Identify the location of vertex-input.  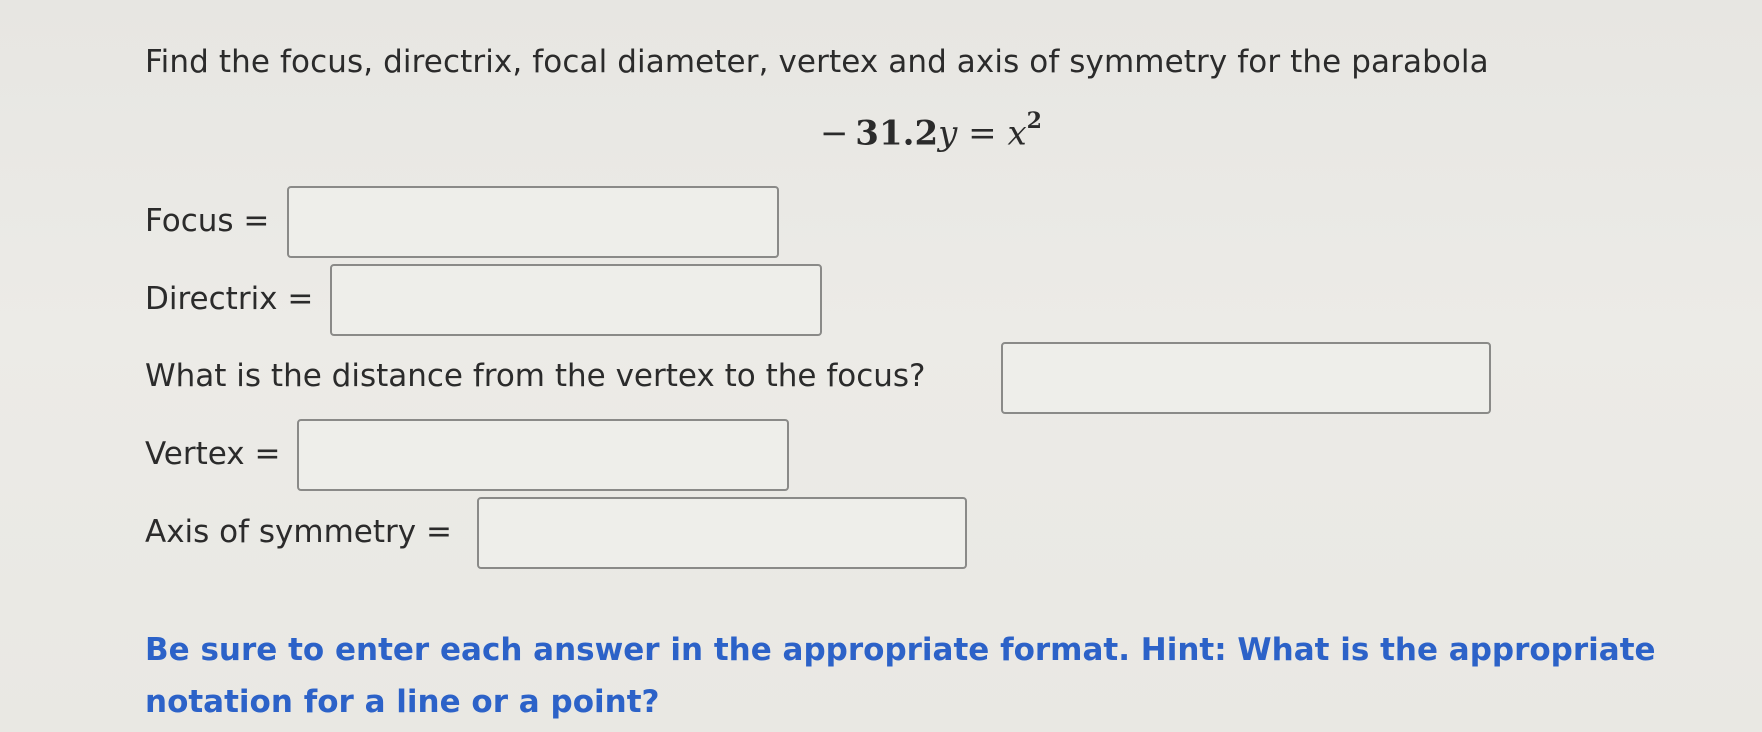
(543, 455).